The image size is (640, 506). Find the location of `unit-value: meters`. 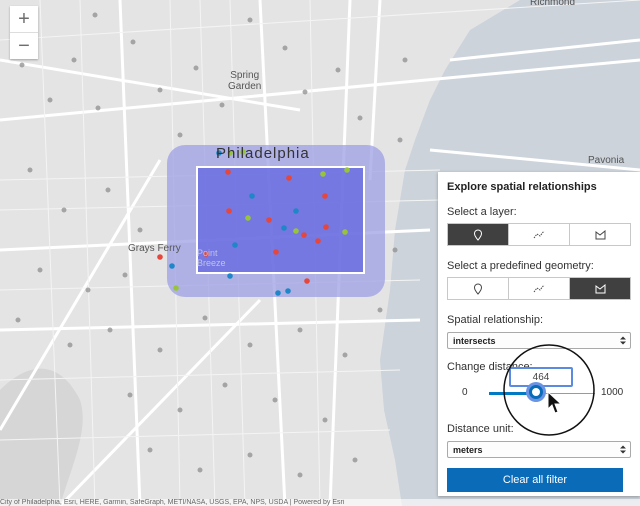

unit-value: meters is located at coordinates (468, 449).